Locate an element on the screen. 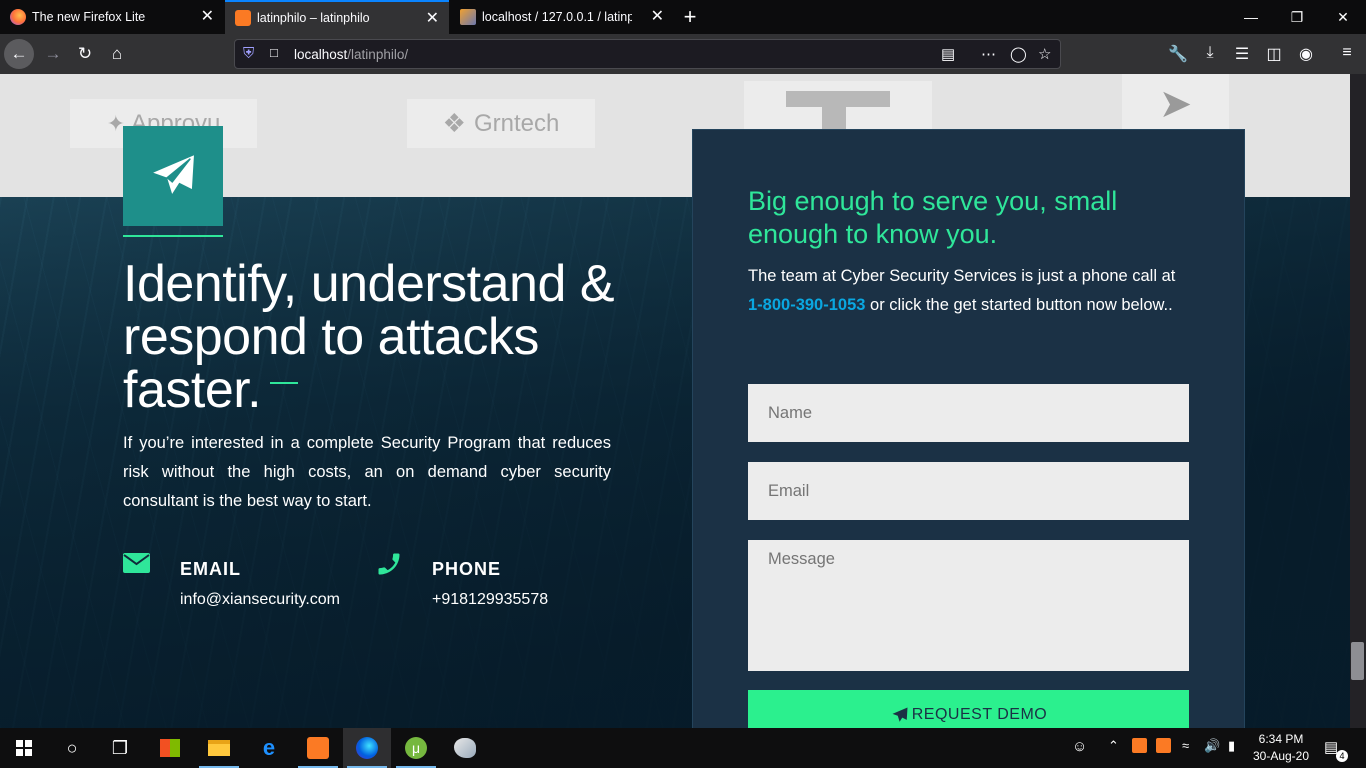 This screenshot has height=768, width=1366. tc-mark-icon is located at coordinates (838, 111).